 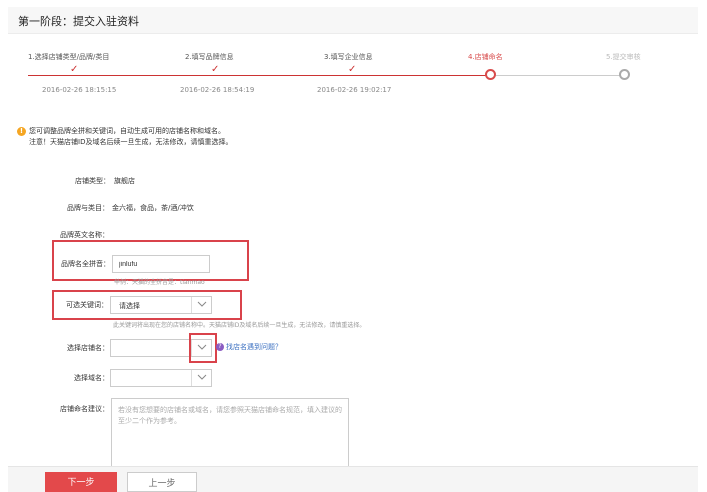 What do you see at coordinates (91, 378) in the screenshot?
I see `domain-label: 选择域名：` at bounding box center [91, 378].